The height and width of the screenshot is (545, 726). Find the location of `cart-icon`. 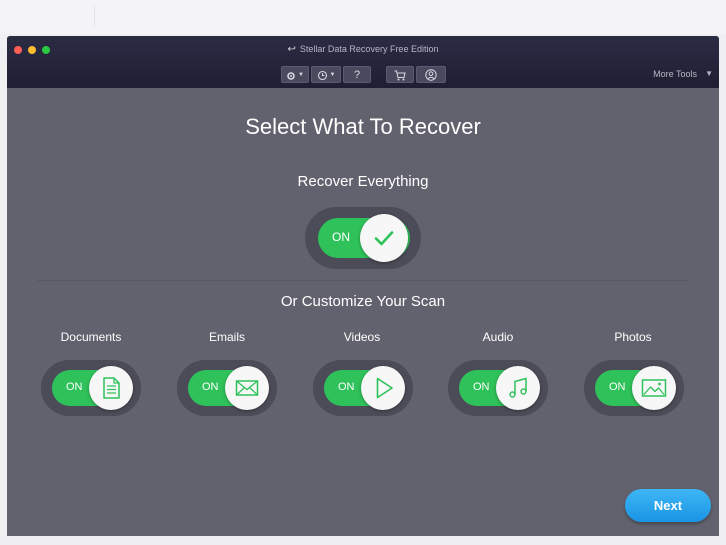

cart-icon is located at coordinates (400, 75).